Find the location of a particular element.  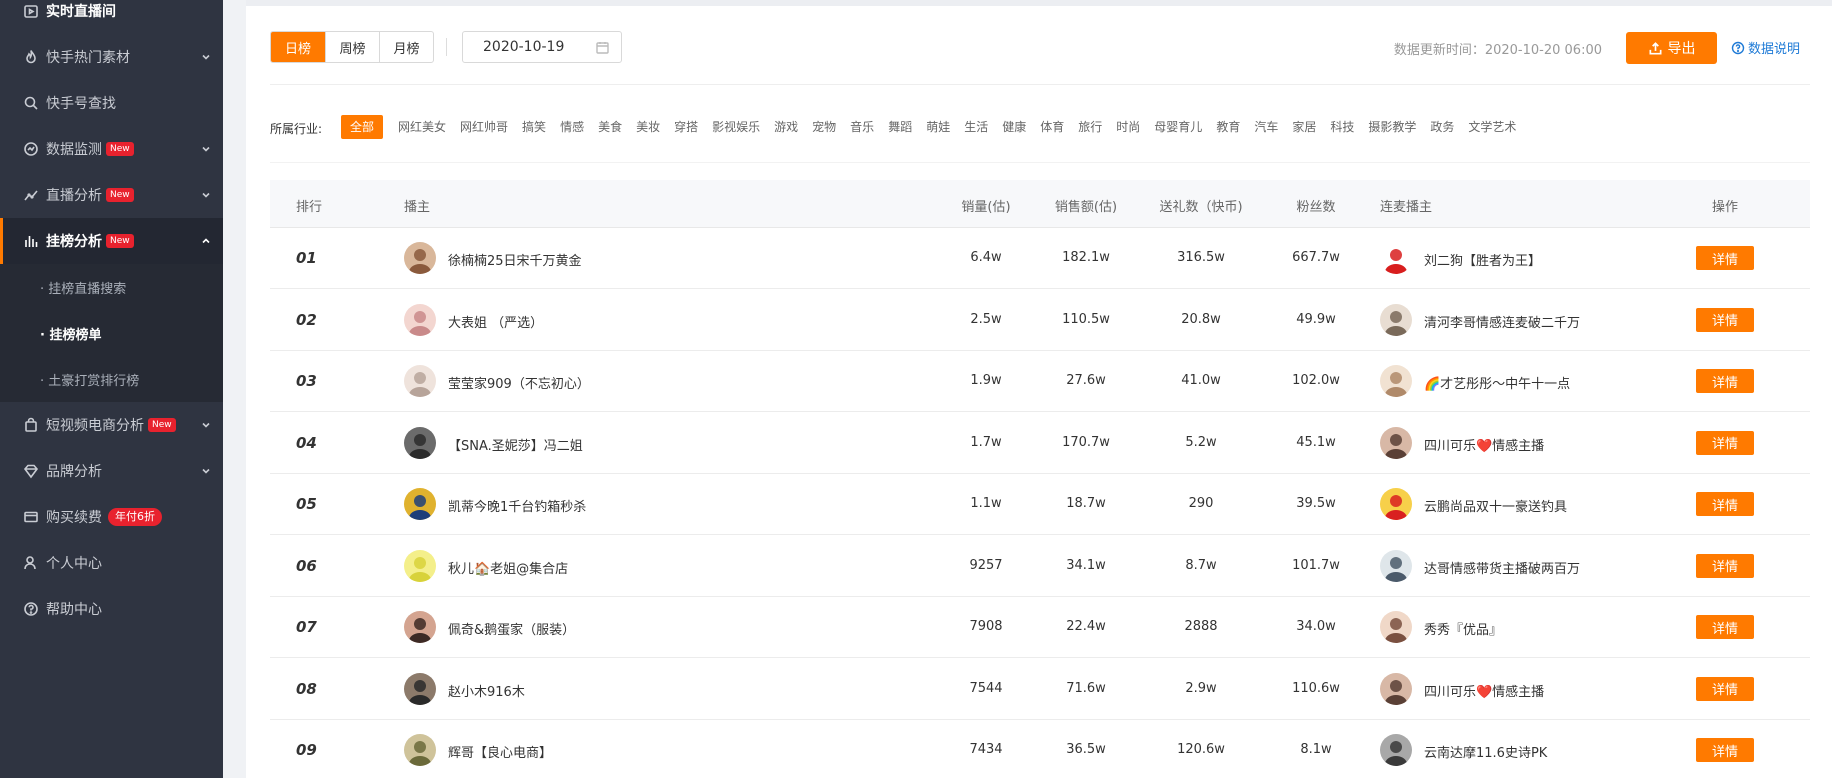

sidebar-item-short-video-ecom: 短视频电商分析 New is located at coordinates (111, 425).